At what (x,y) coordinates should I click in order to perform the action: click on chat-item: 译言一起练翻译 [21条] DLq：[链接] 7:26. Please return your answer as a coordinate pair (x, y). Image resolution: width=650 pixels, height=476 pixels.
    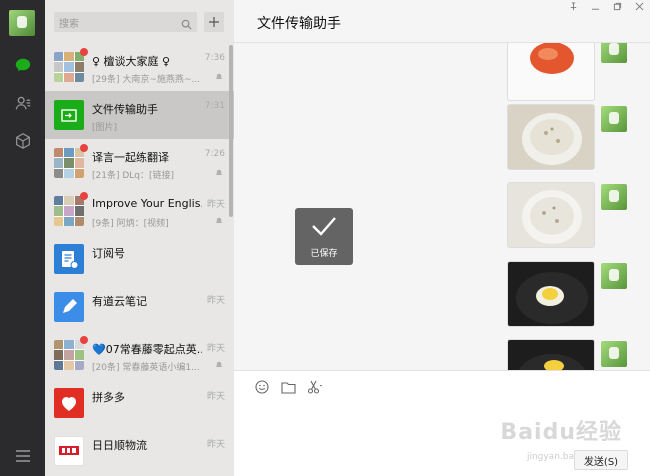
    Looking at the image, I should click on (139, 163).